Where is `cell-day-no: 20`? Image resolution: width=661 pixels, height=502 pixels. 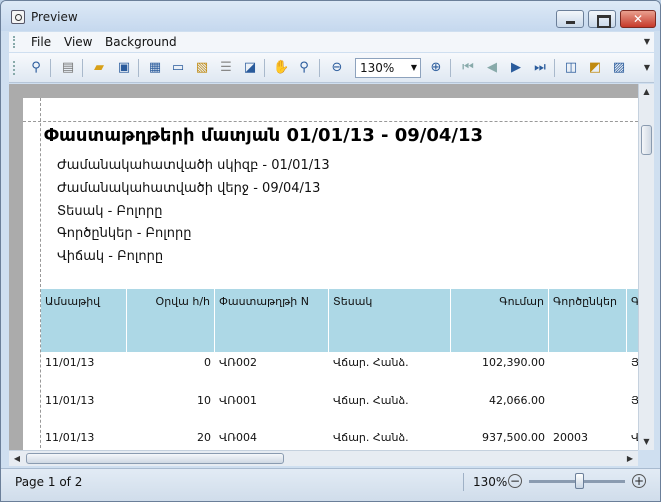
cell-day-no: 20 is located at coordinates (204, 437).